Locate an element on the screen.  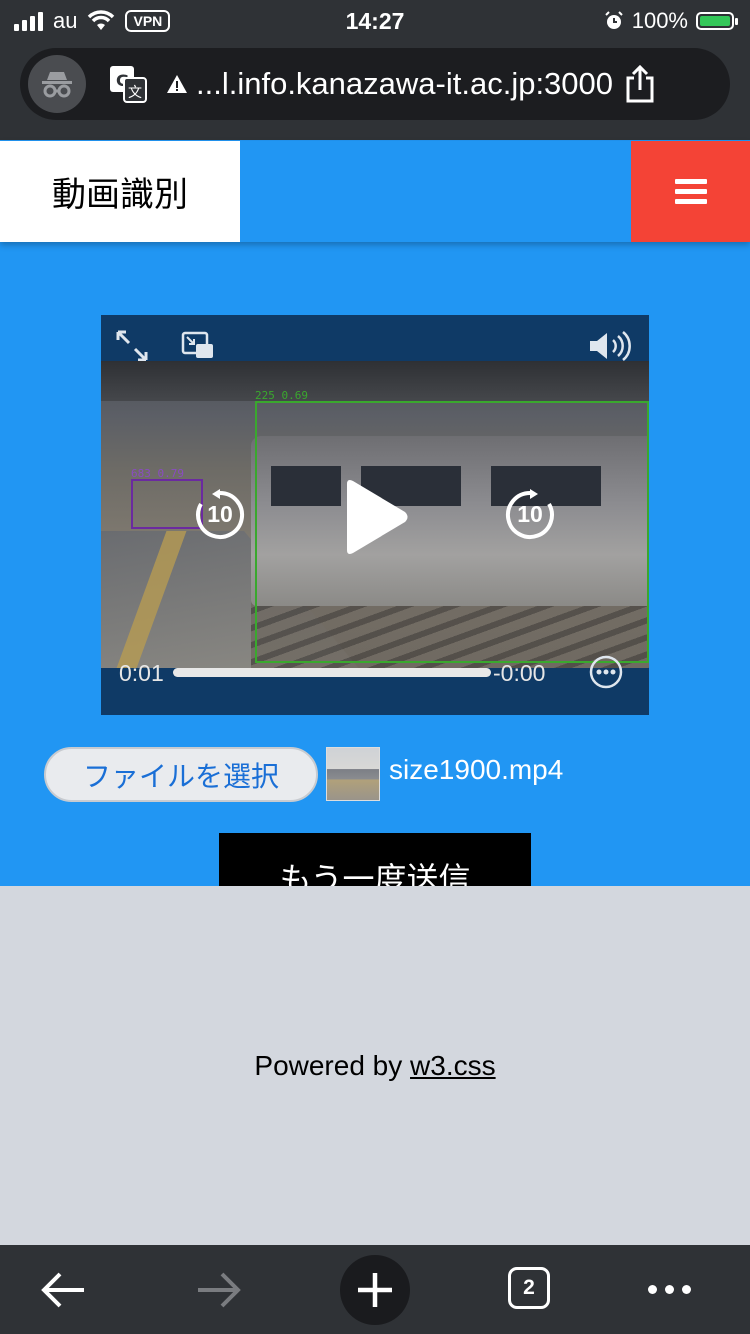
fullscreen-icon is located at coordinates (132, 346).